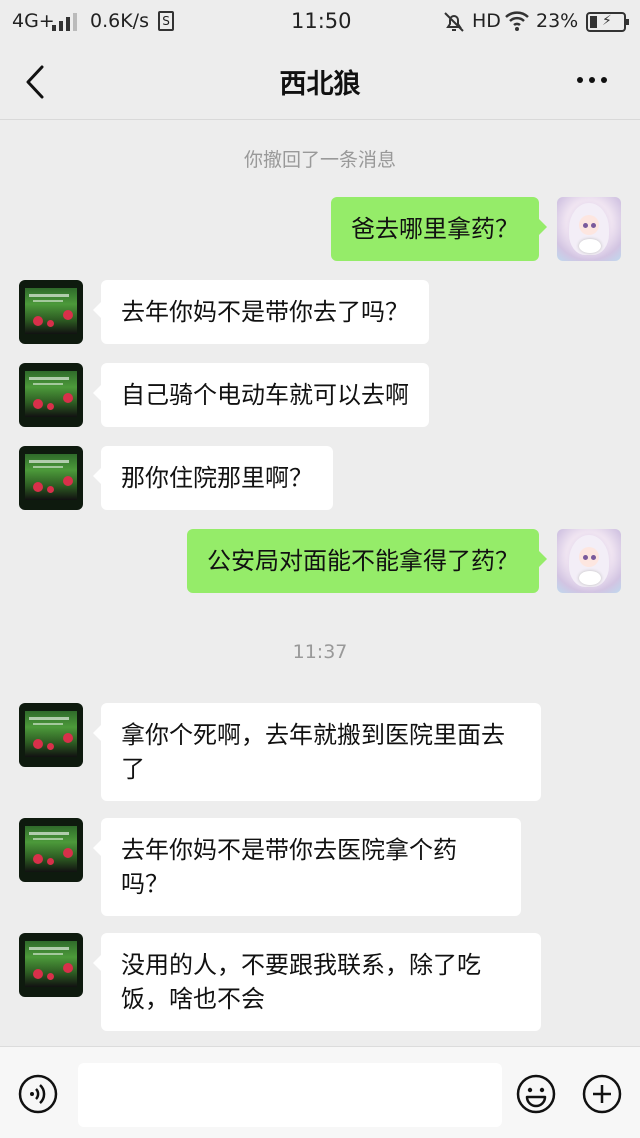 Image resolution: width=640 pixels, height=1138 pixels. I want to click on message-bubble-sent: 公安局对面能不能拿得了药？, so click(367, 561).